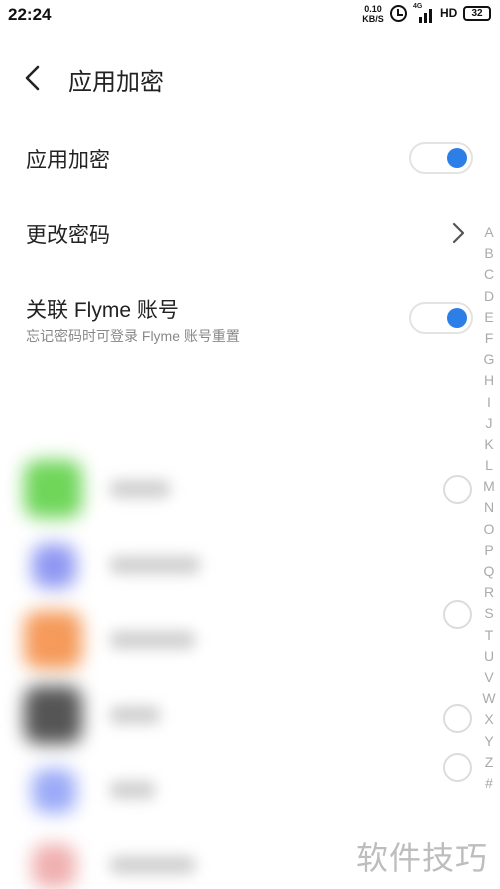 This screenshot has height=889, width=500. I want to click on app-lock-toggle, so click(441, 158).